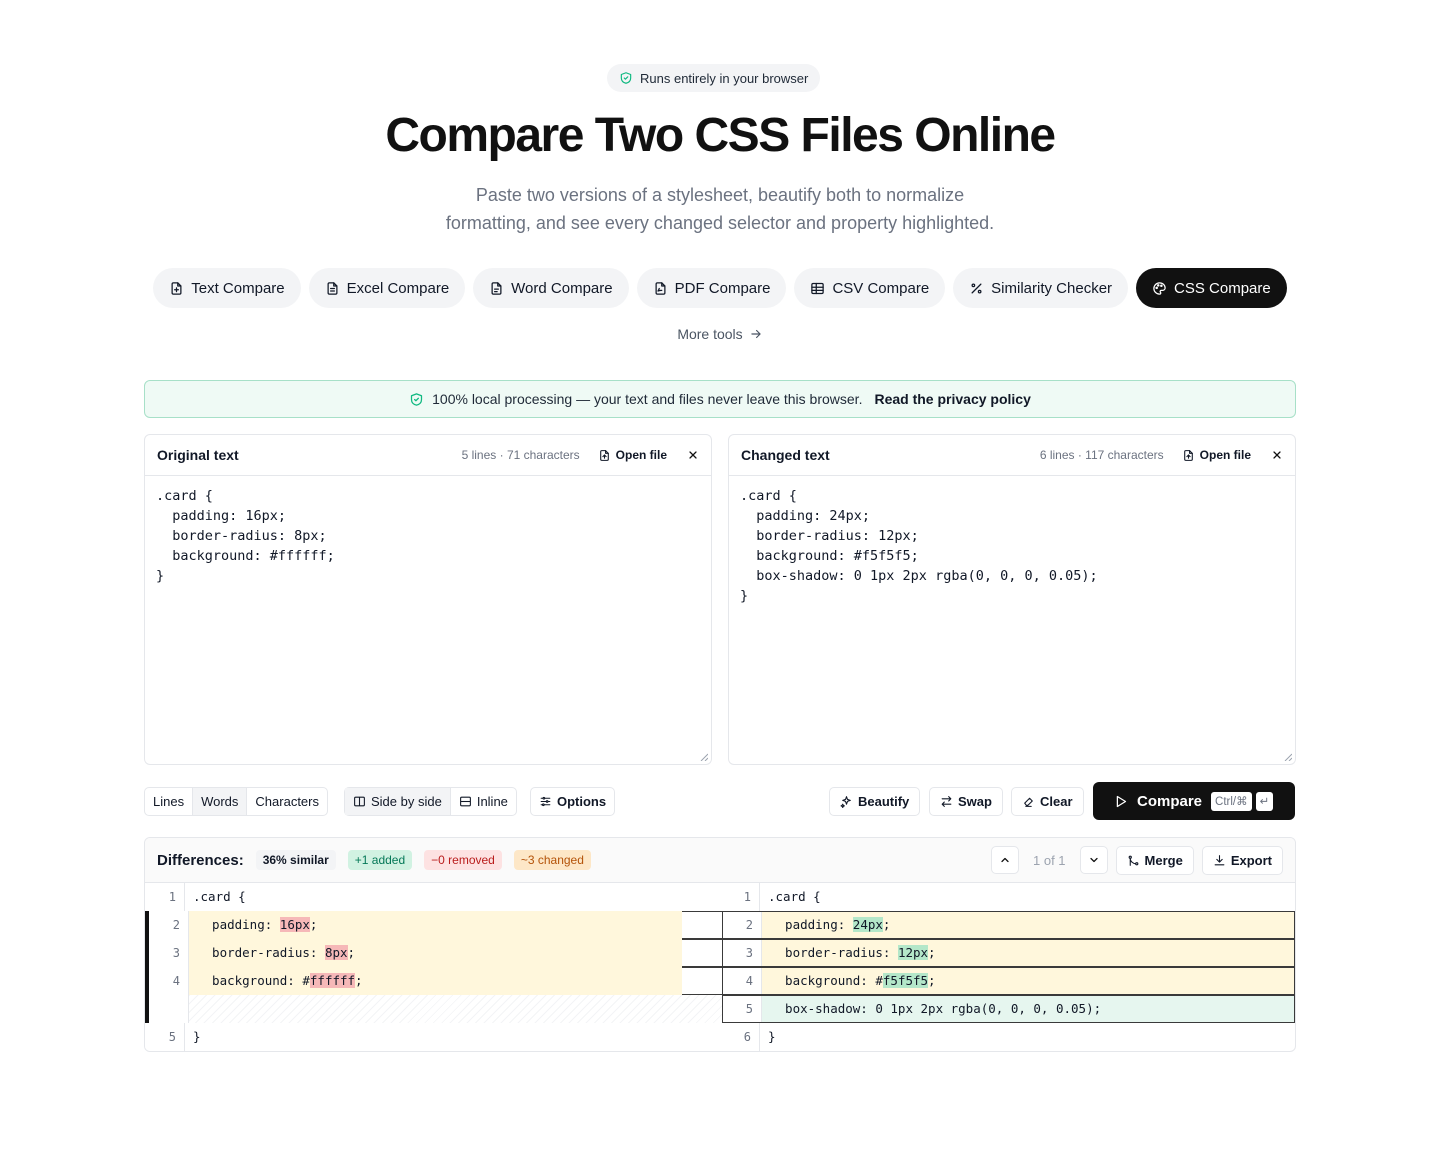 This screenshot has height=1149, width=1440. I want to click on view-inline: Inline, so click(482, 801).